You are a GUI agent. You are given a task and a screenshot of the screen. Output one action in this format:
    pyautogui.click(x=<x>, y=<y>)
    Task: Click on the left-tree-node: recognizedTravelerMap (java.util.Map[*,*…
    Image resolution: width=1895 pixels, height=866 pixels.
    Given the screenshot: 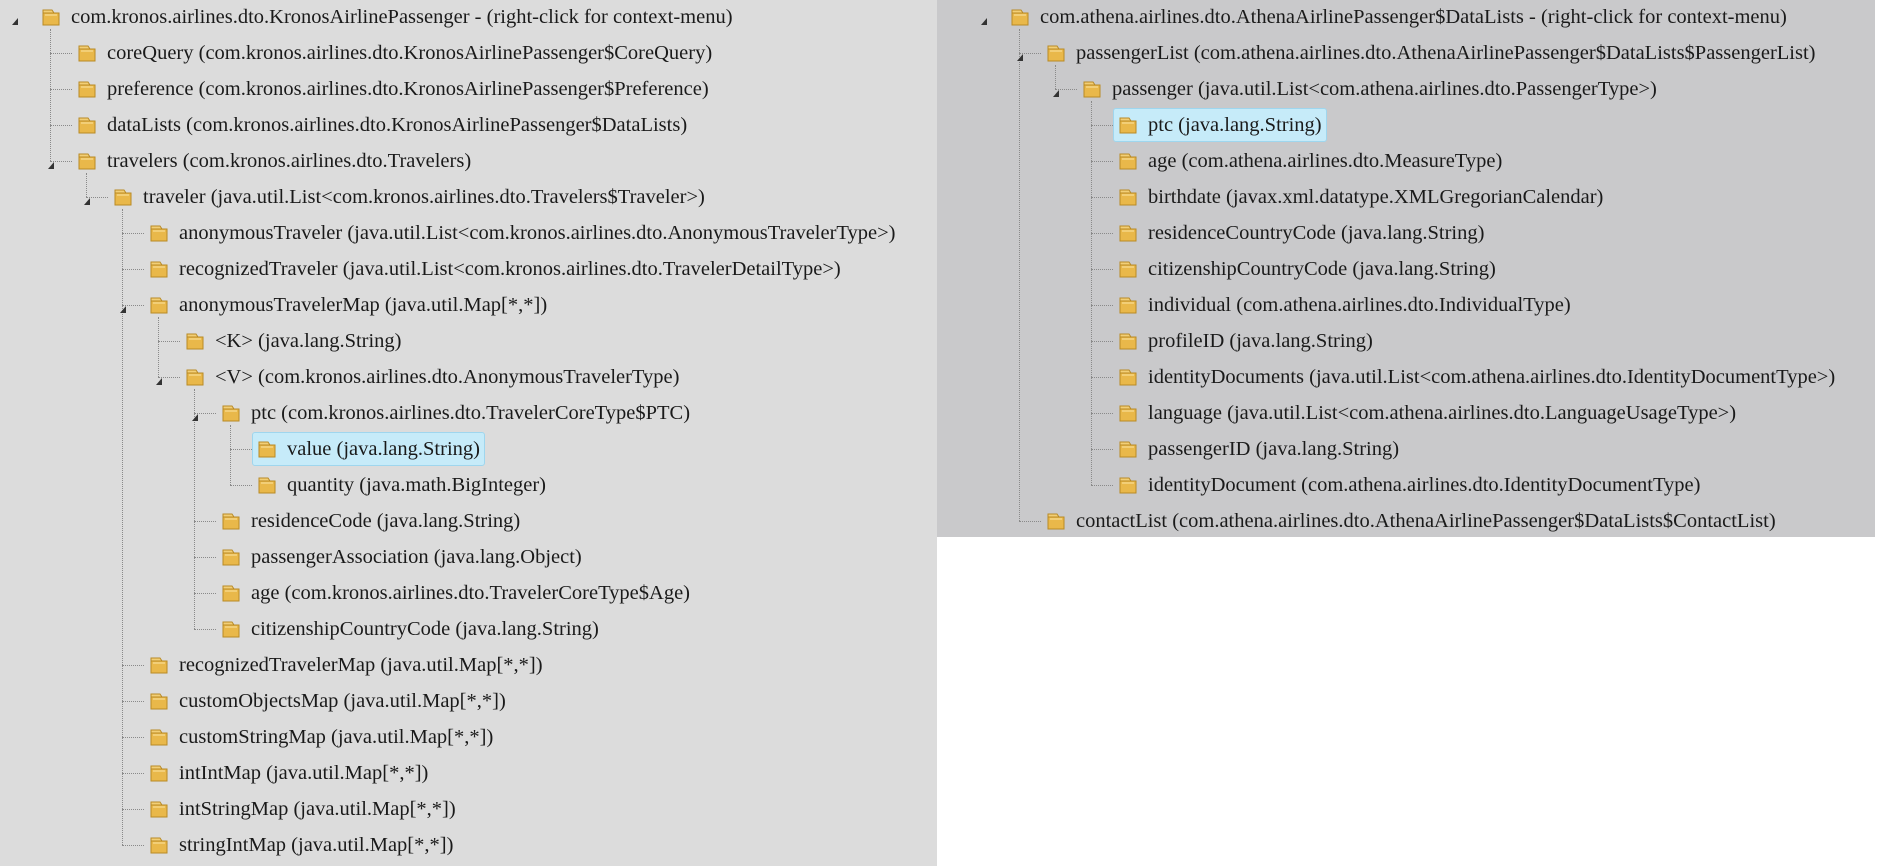 What is the action you would take?
    pyautogui.click(x=346, y=665)
    